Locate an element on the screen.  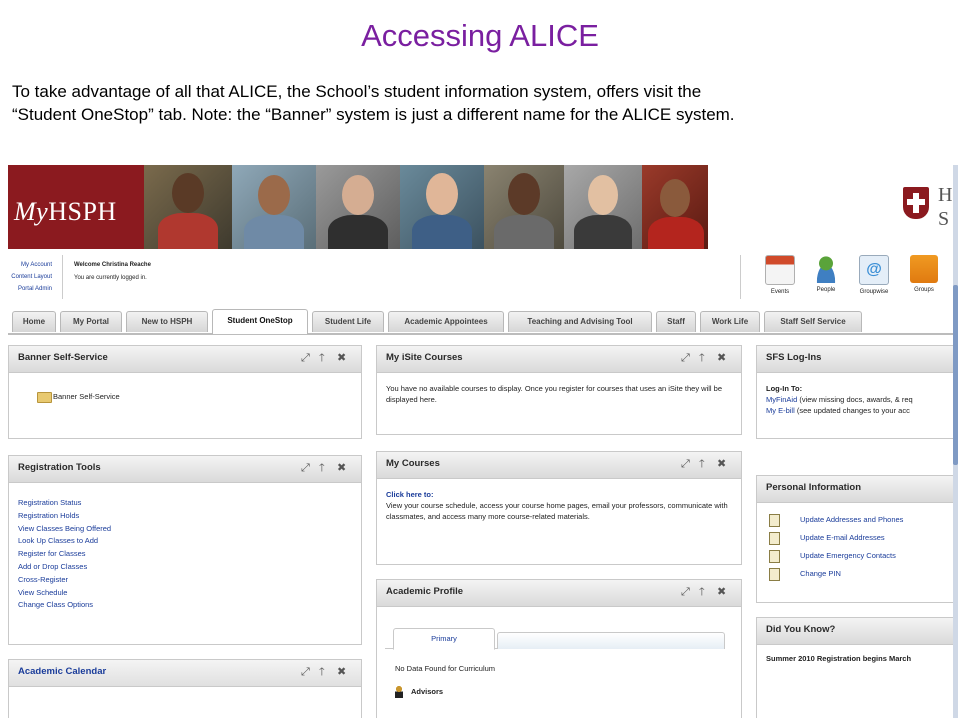
change-class-options-link: Change Class Options is located at coordinates (185, 605).